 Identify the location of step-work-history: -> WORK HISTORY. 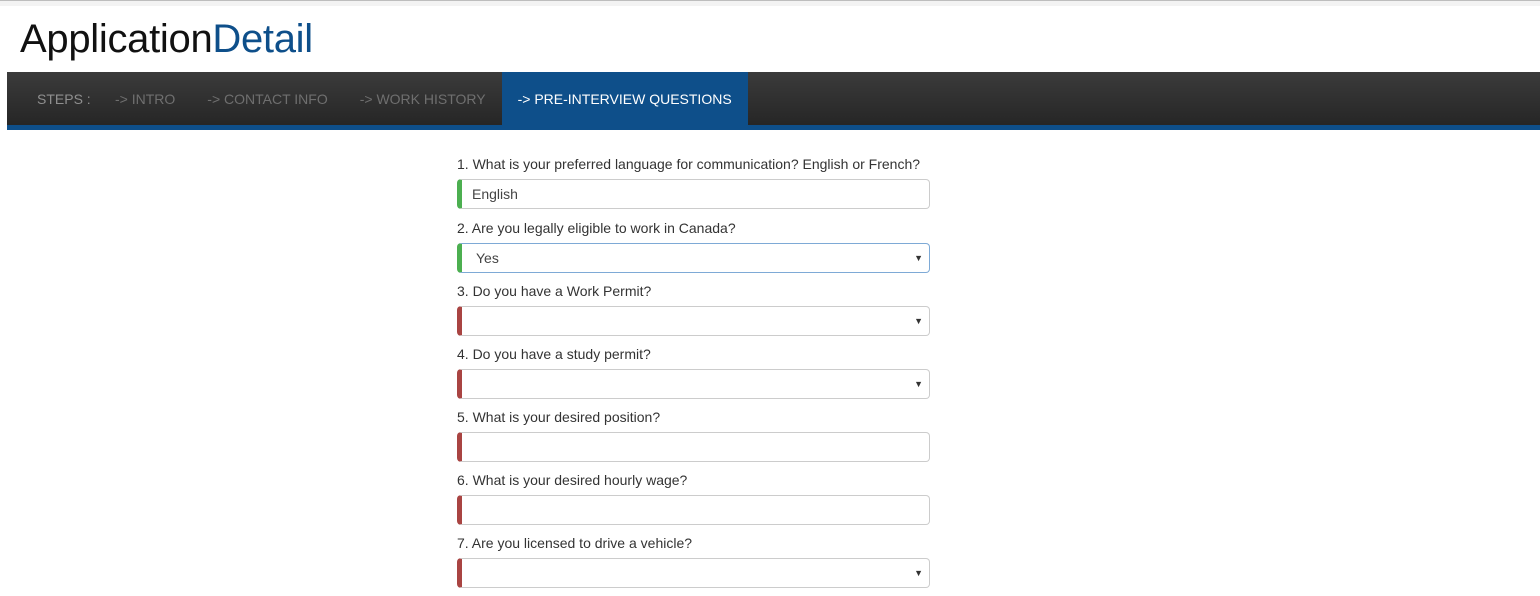
(423, 98).